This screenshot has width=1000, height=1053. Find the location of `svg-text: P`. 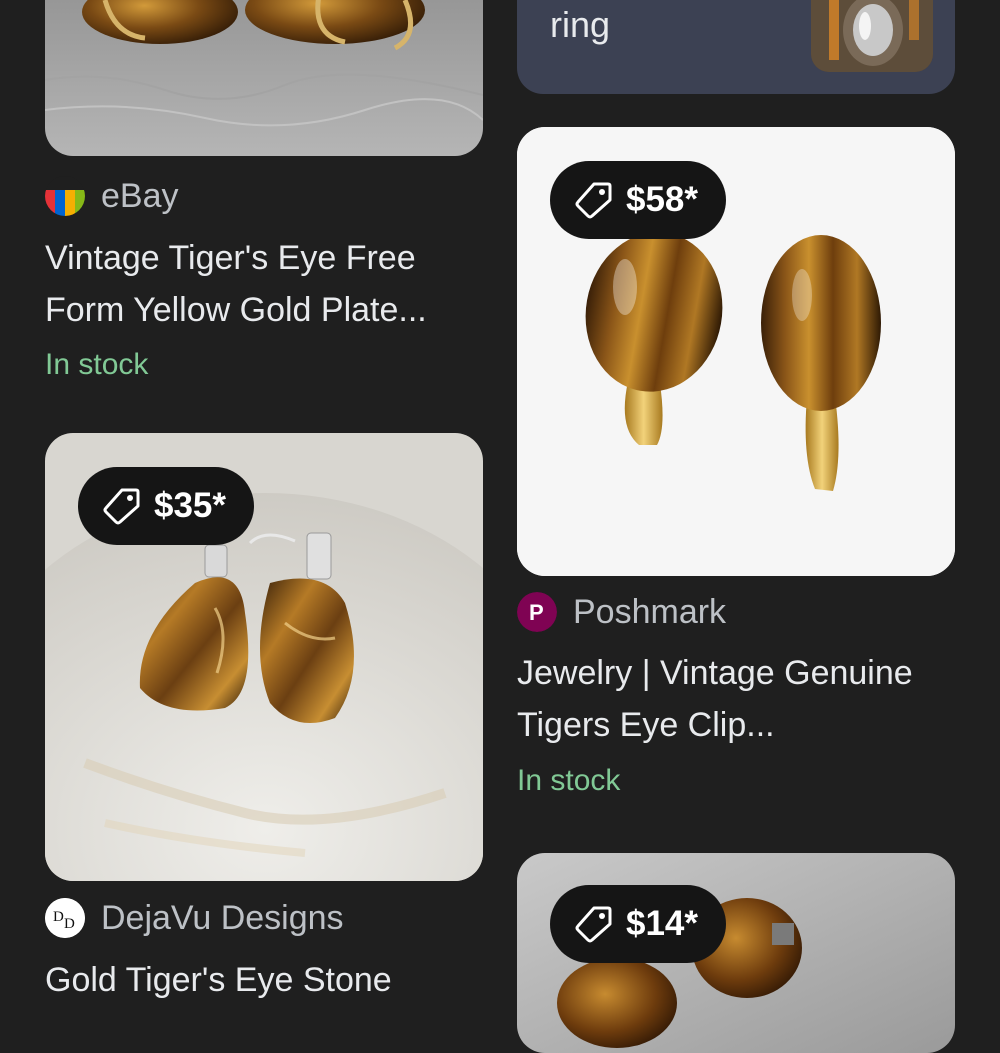

svg-text: P is located at coordinates (536, 612).